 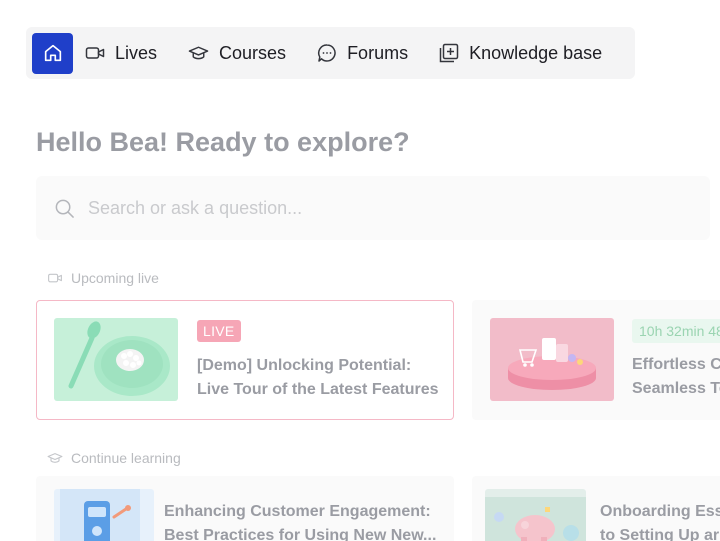 I want to click on course-card-title: Onboarding Ess to Setting Up ar, so click(x=660, y=522).